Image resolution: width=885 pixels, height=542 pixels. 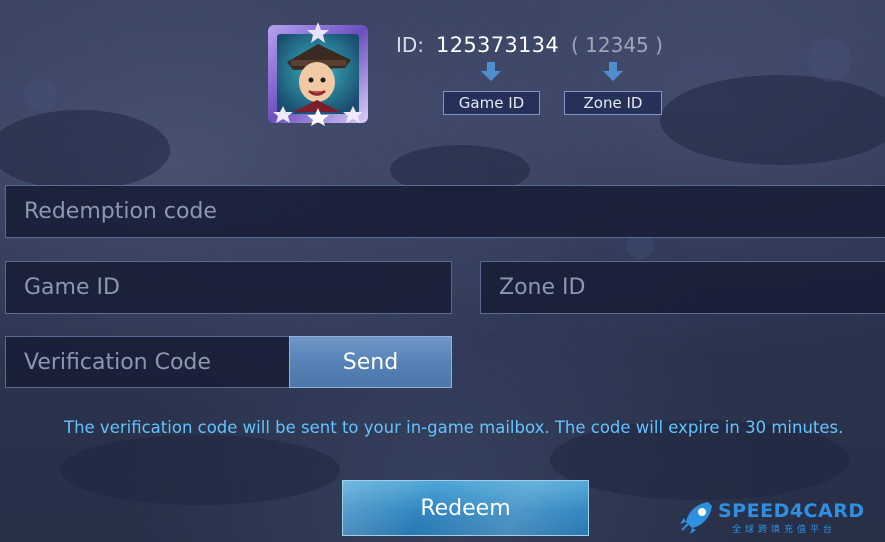 What do you see at coordinates (318, 73) in the screenshot?
I see `hero-avatar-icon` at bounding box center [318, 73].